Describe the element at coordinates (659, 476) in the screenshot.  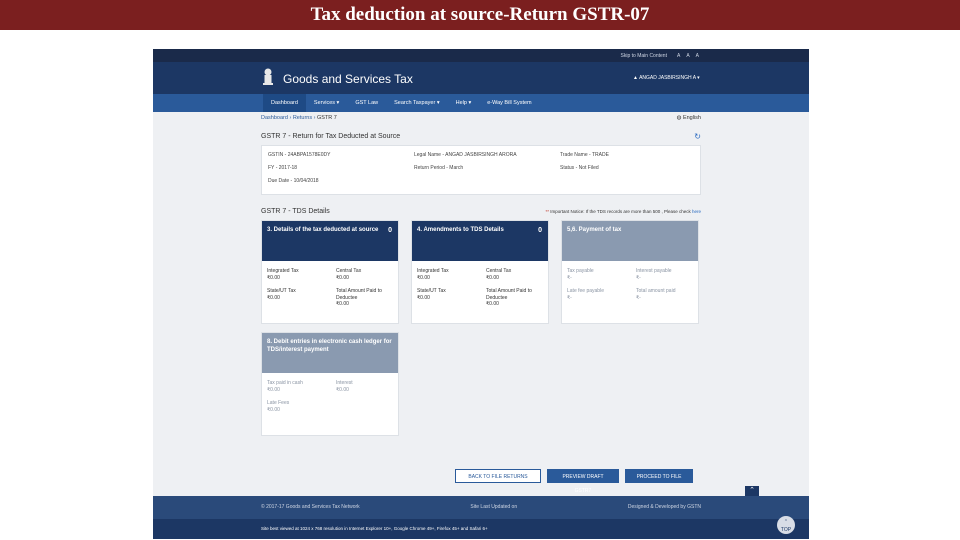
I see `proceed-to-file-button: PROCEED TO FILE` at that location.